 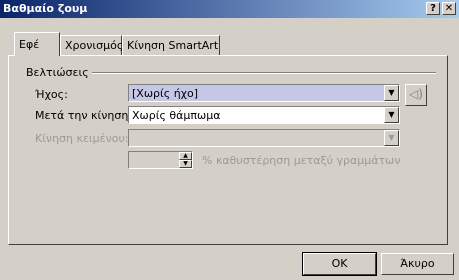 What do you see at coordinates (449, 8) in the screenshot?
I see `close-button: ✕` at bounding box center [449, 8].